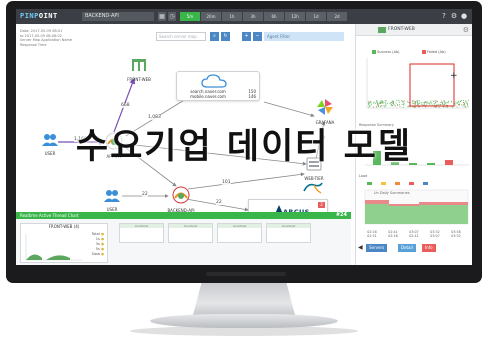  What do you see at coordinates (444, 16) in the screenshot?
I see `help-icon: ?` at bounding box center [444, 16].